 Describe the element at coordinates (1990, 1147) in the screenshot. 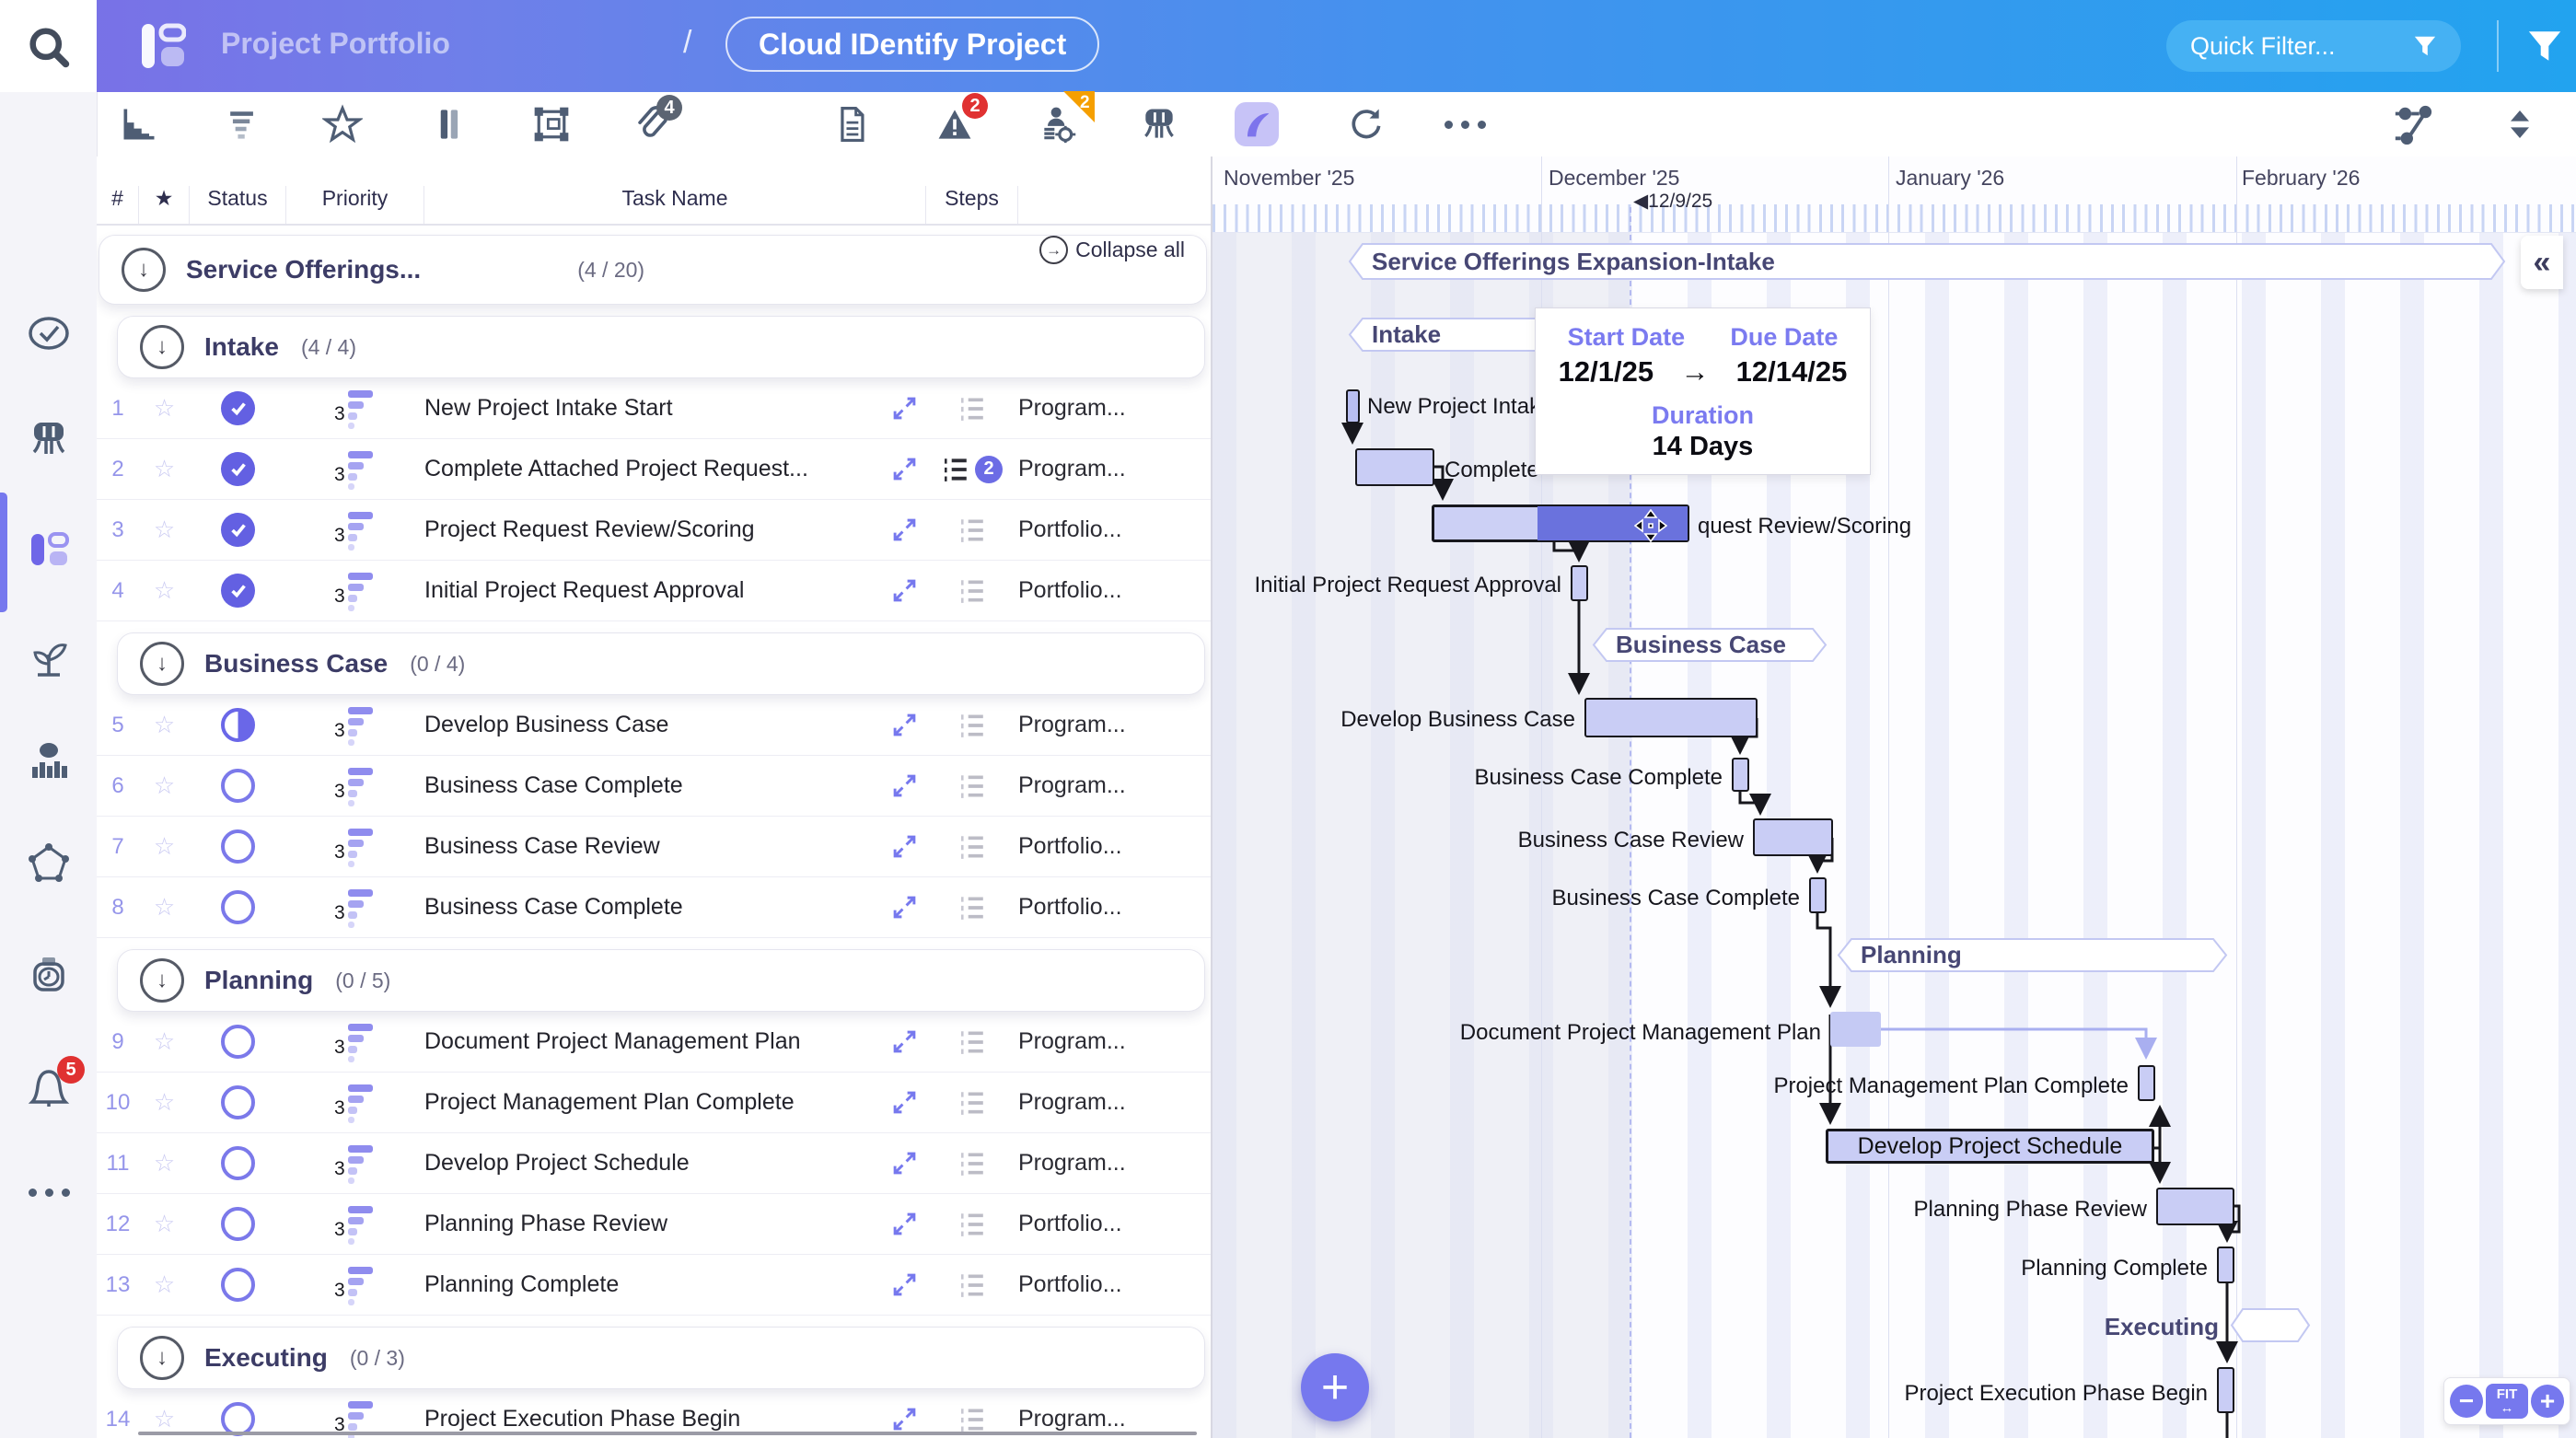

I see `bar-develop-project-schedule-selected: Develop Project Schedule` at that location.